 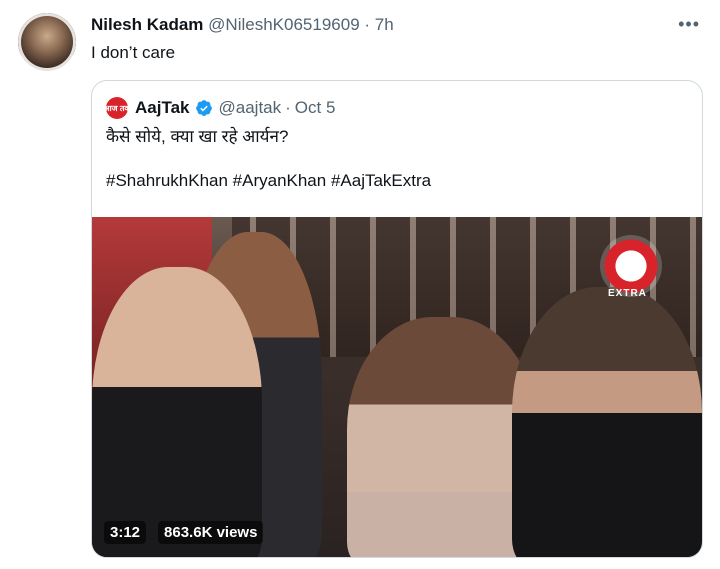 I want to click on quoted-author-avatar: आज तक, so click(x=117, y=108).